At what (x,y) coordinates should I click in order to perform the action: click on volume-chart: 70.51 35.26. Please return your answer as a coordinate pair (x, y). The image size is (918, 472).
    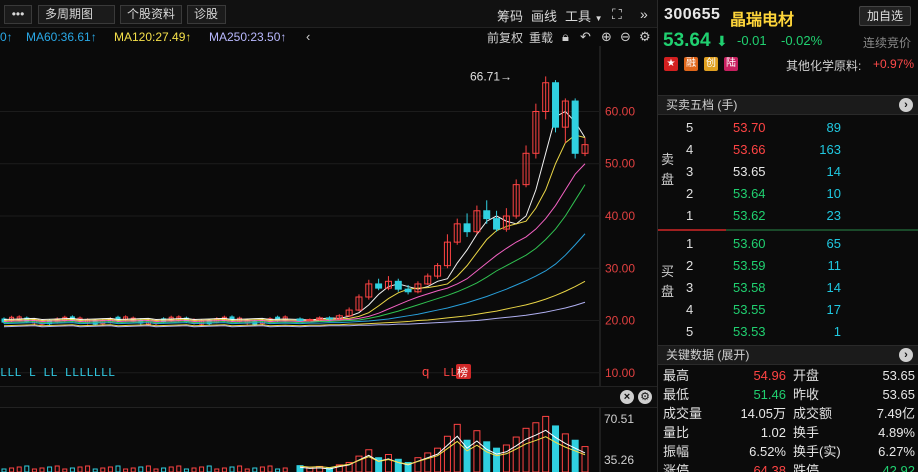
    Looking at the image, I should click on (328, 440).